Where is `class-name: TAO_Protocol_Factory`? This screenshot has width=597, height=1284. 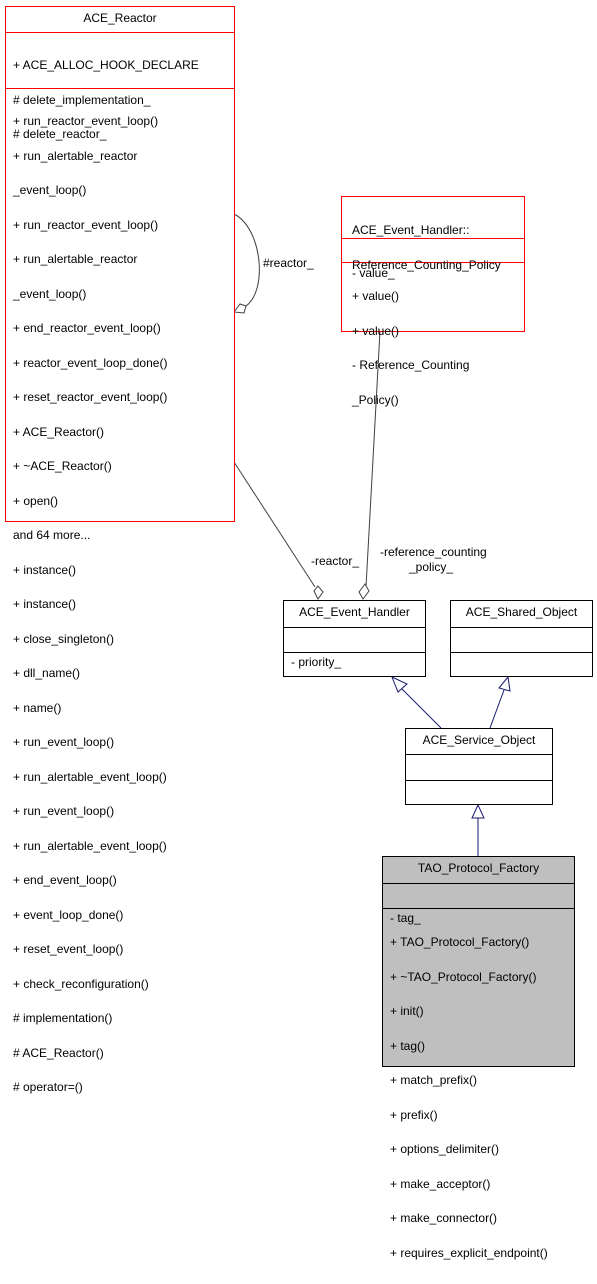
class-name: TAO_Protocol_Factory is located at coordinates (478, 868).